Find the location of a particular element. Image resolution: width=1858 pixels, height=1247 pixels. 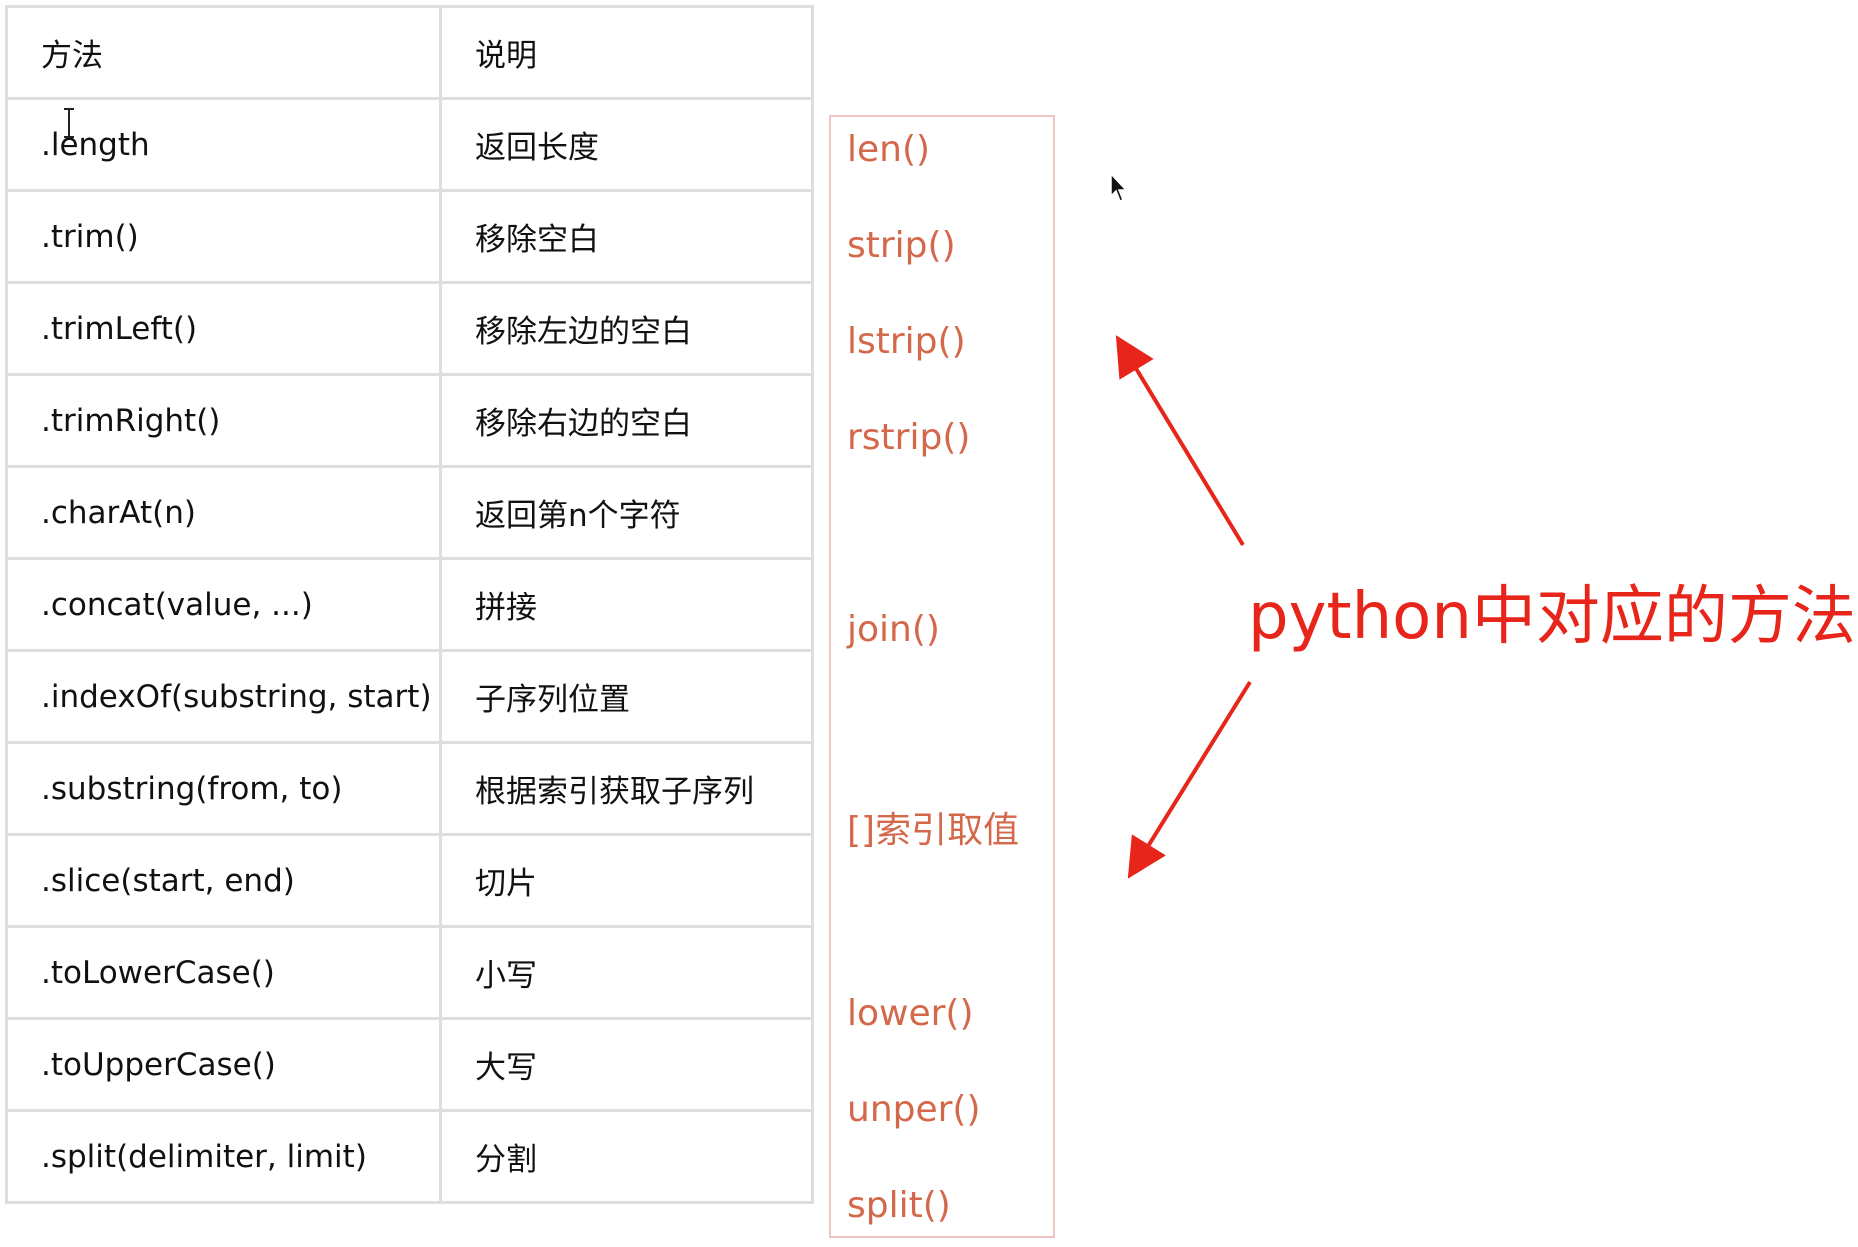

description-cell: 大写 is located at coordinates (626, 1064).